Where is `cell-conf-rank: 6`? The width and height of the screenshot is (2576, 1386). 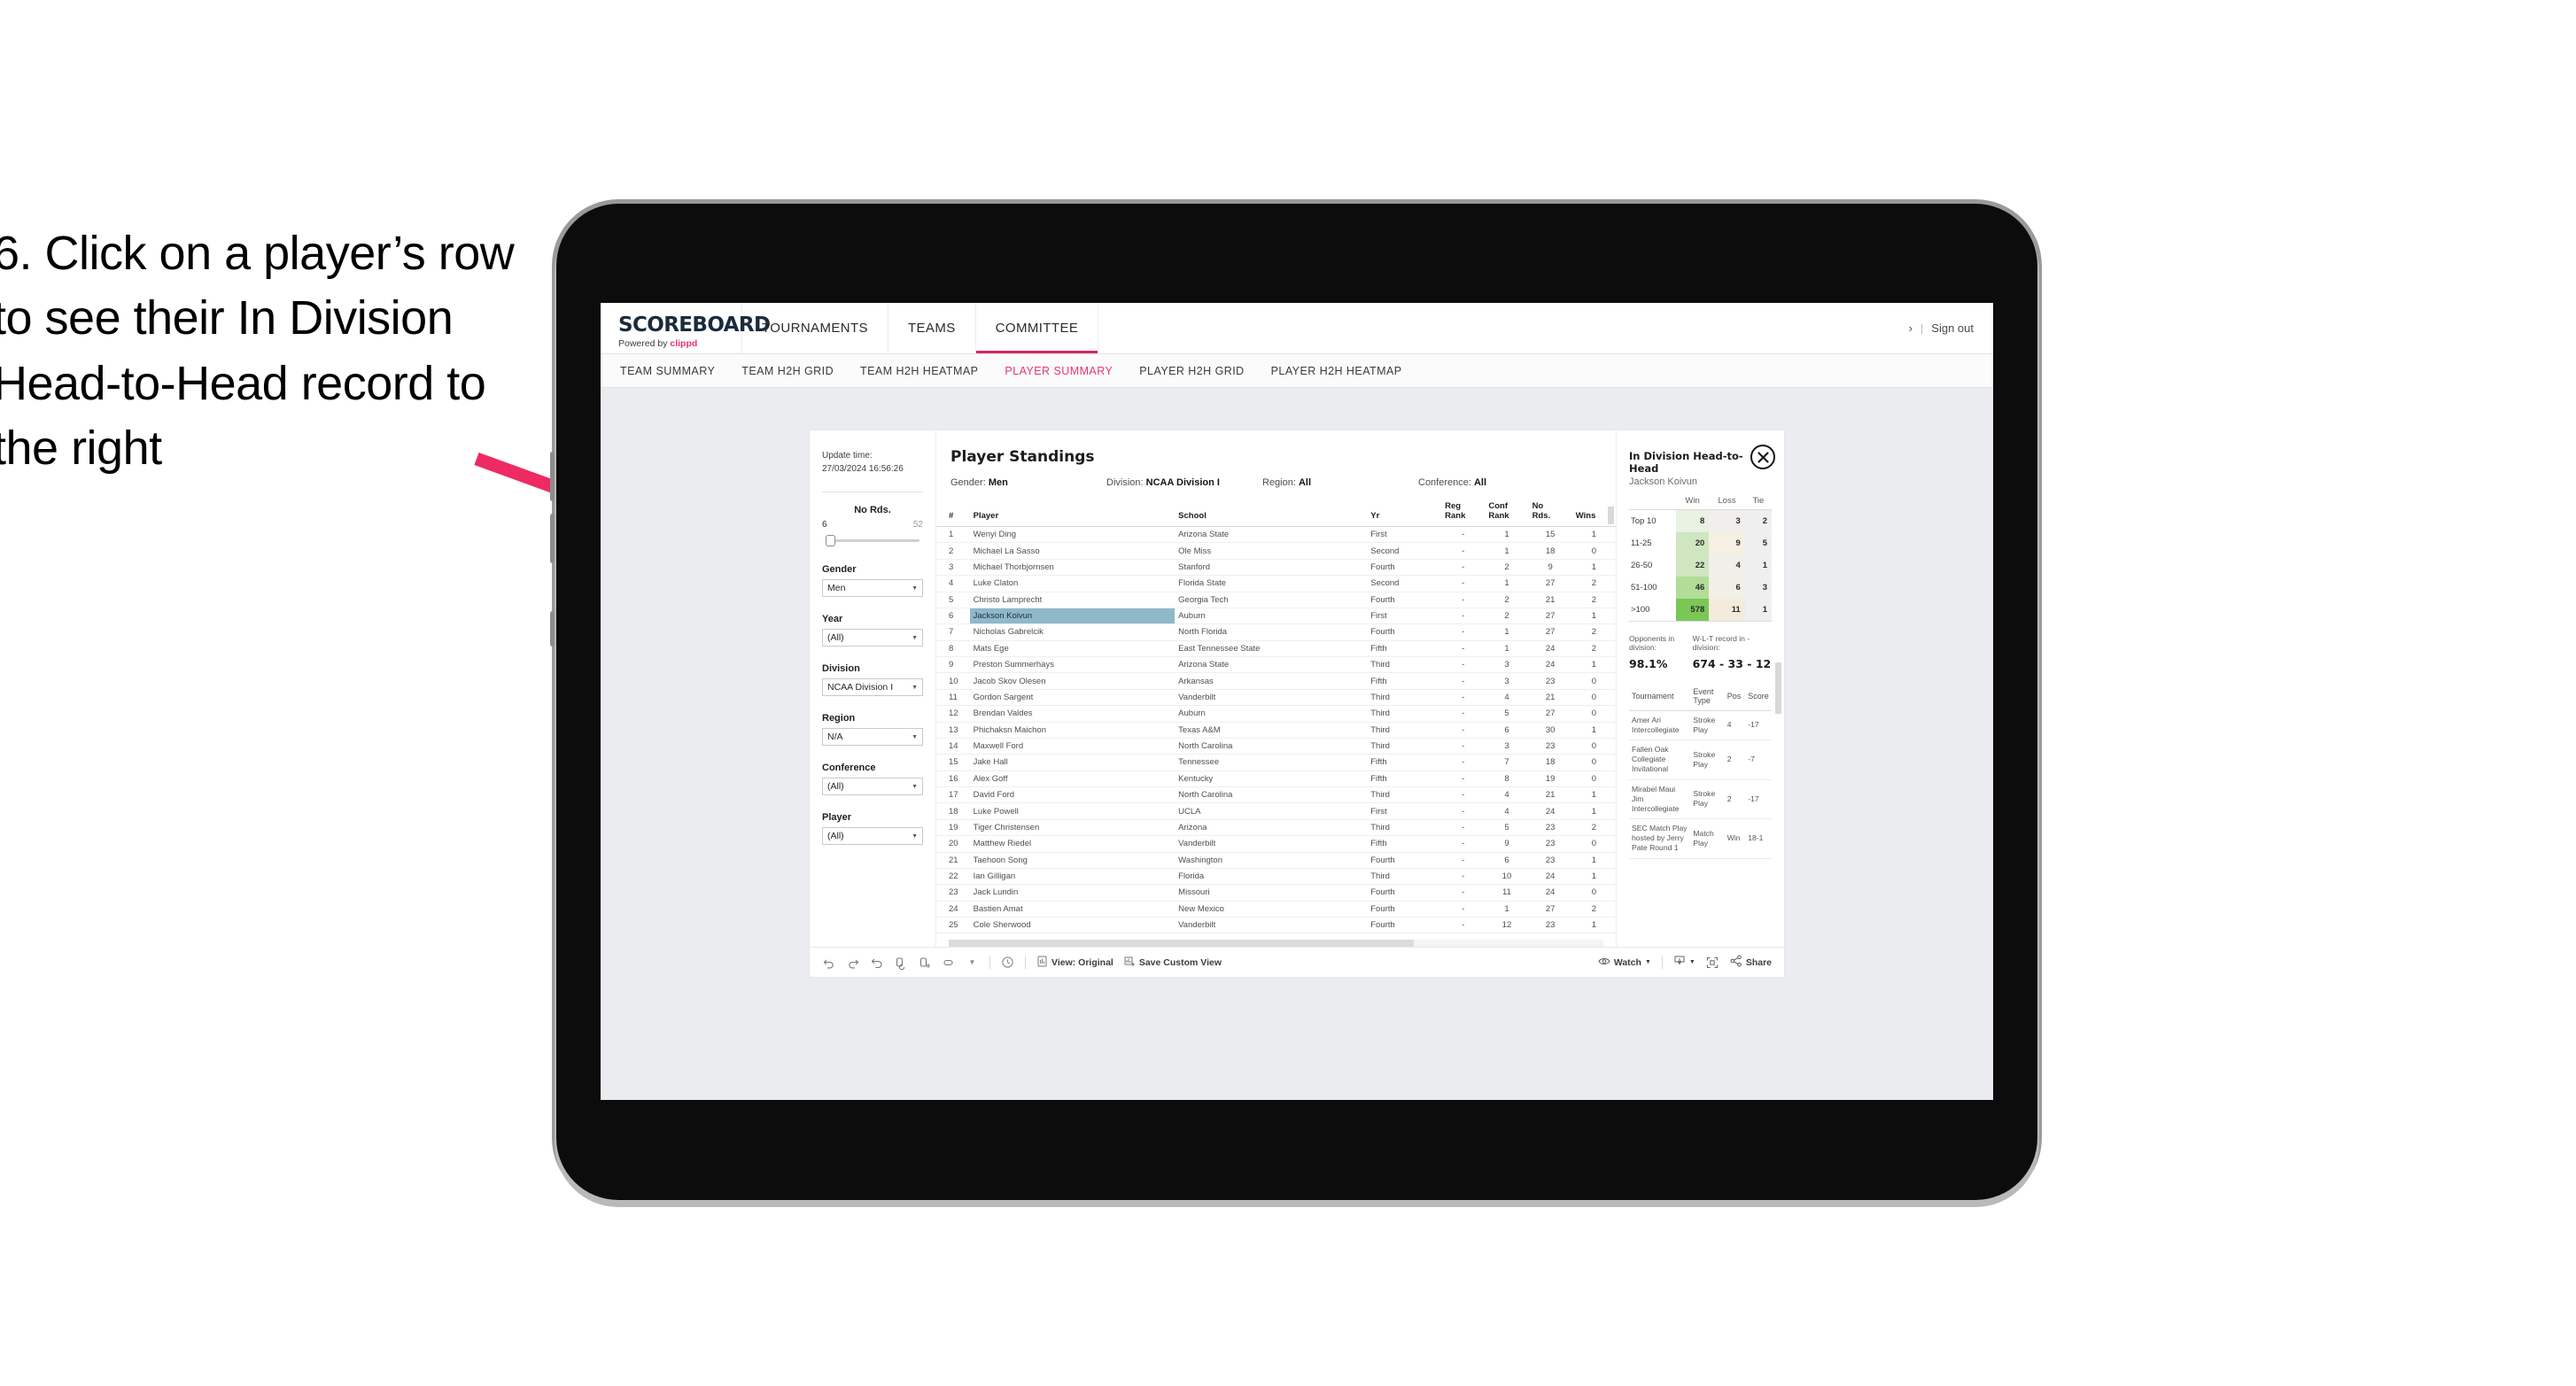 cell-conf-rank: 6 is located at coordinates (1507, 730).